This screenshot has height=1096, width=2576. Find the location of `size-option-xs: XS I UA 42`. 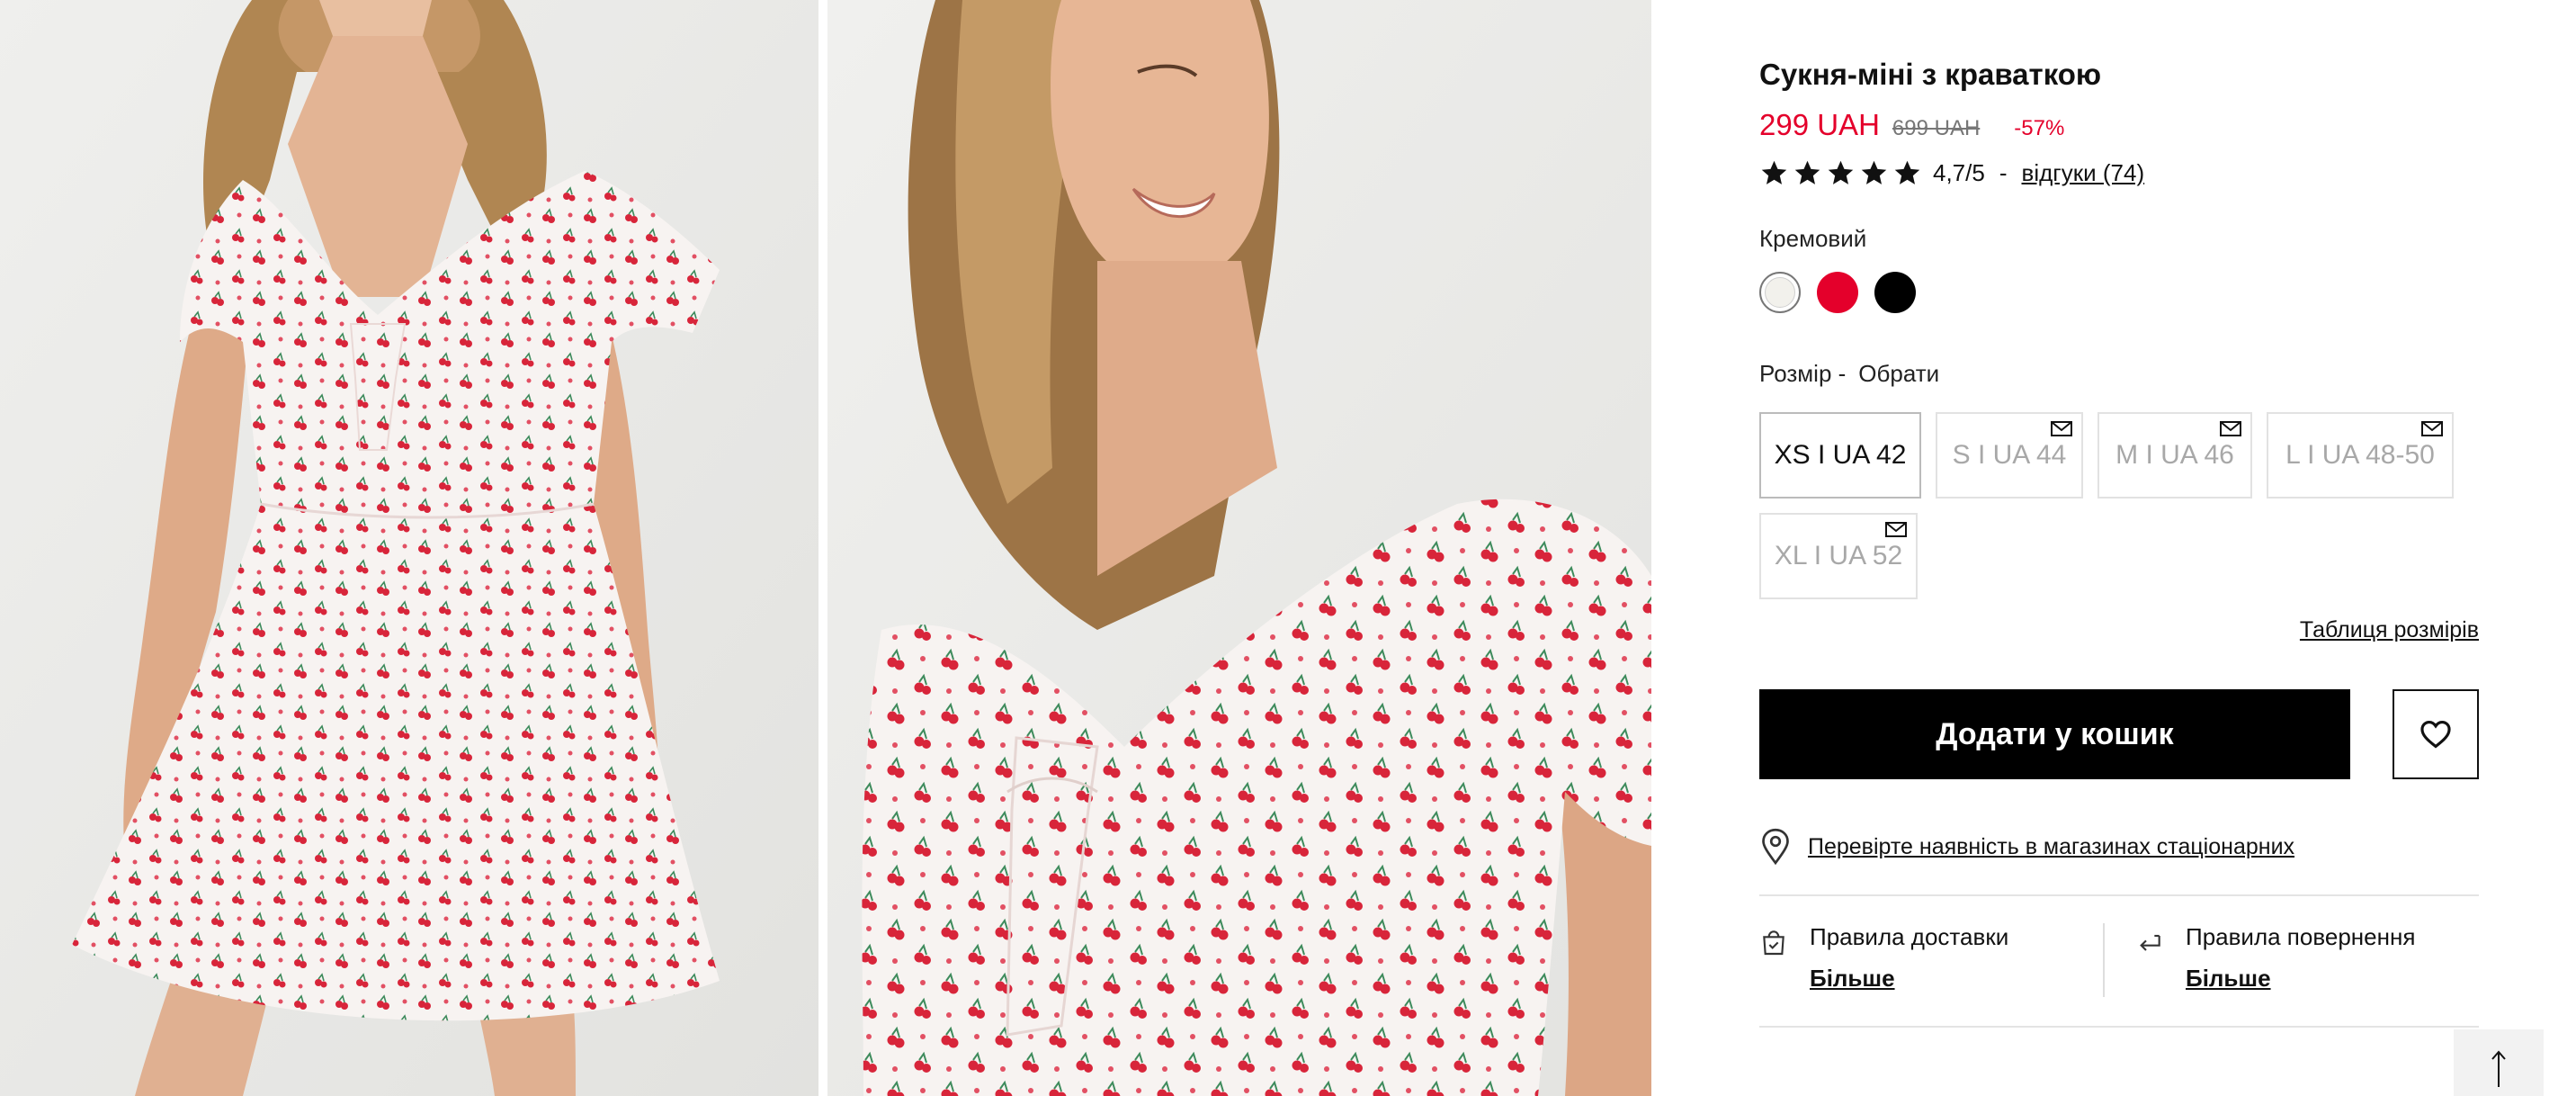

size-option-xs: XS I UA 42 is located at coordinates (1840, 455).